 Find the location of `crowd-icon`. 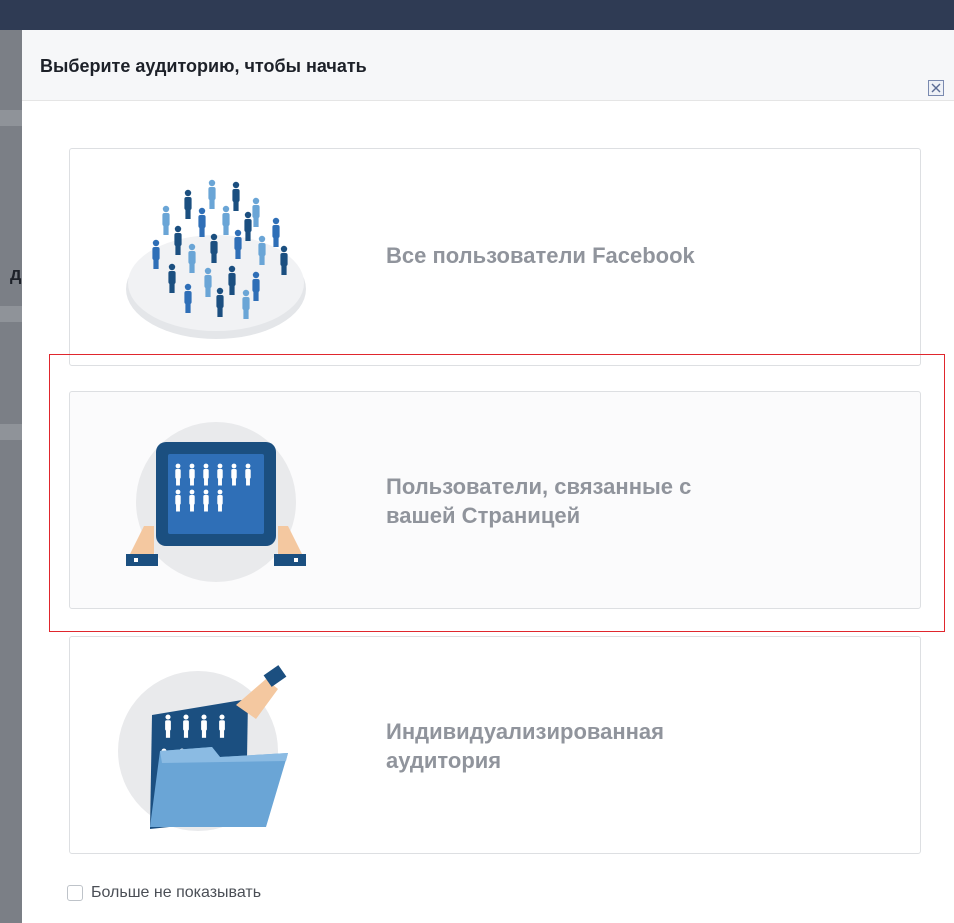

crowd-icon is located at coordinates (216, 259).